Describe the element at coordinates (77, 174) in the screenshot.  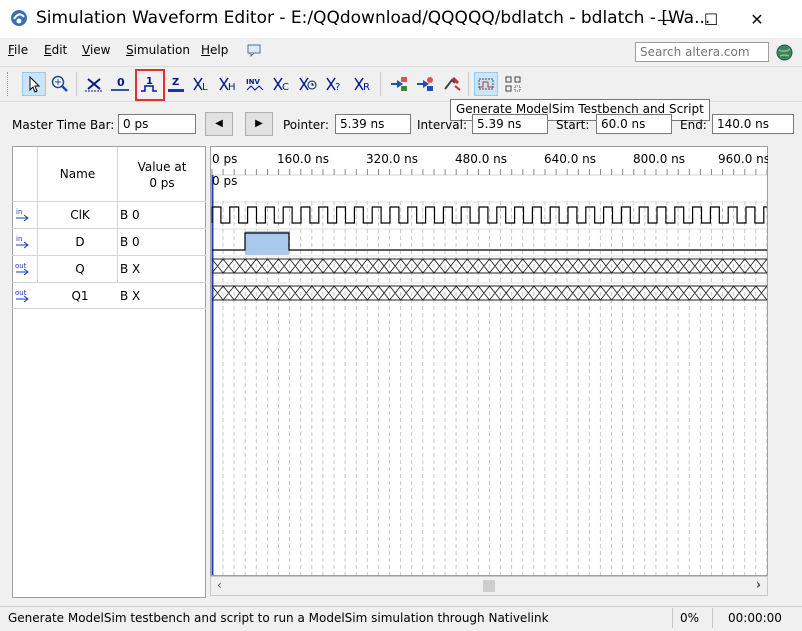
I see `column-header-name: Name` at that location.